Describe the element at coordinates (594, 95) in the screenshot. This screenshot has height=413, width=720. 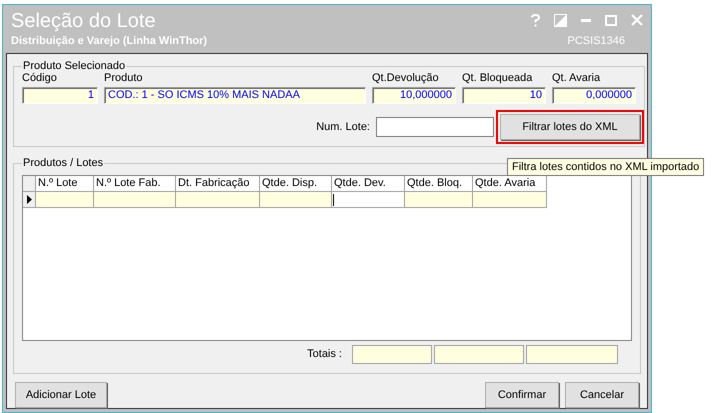
I see `readonly-field: 0,000000` at that location.